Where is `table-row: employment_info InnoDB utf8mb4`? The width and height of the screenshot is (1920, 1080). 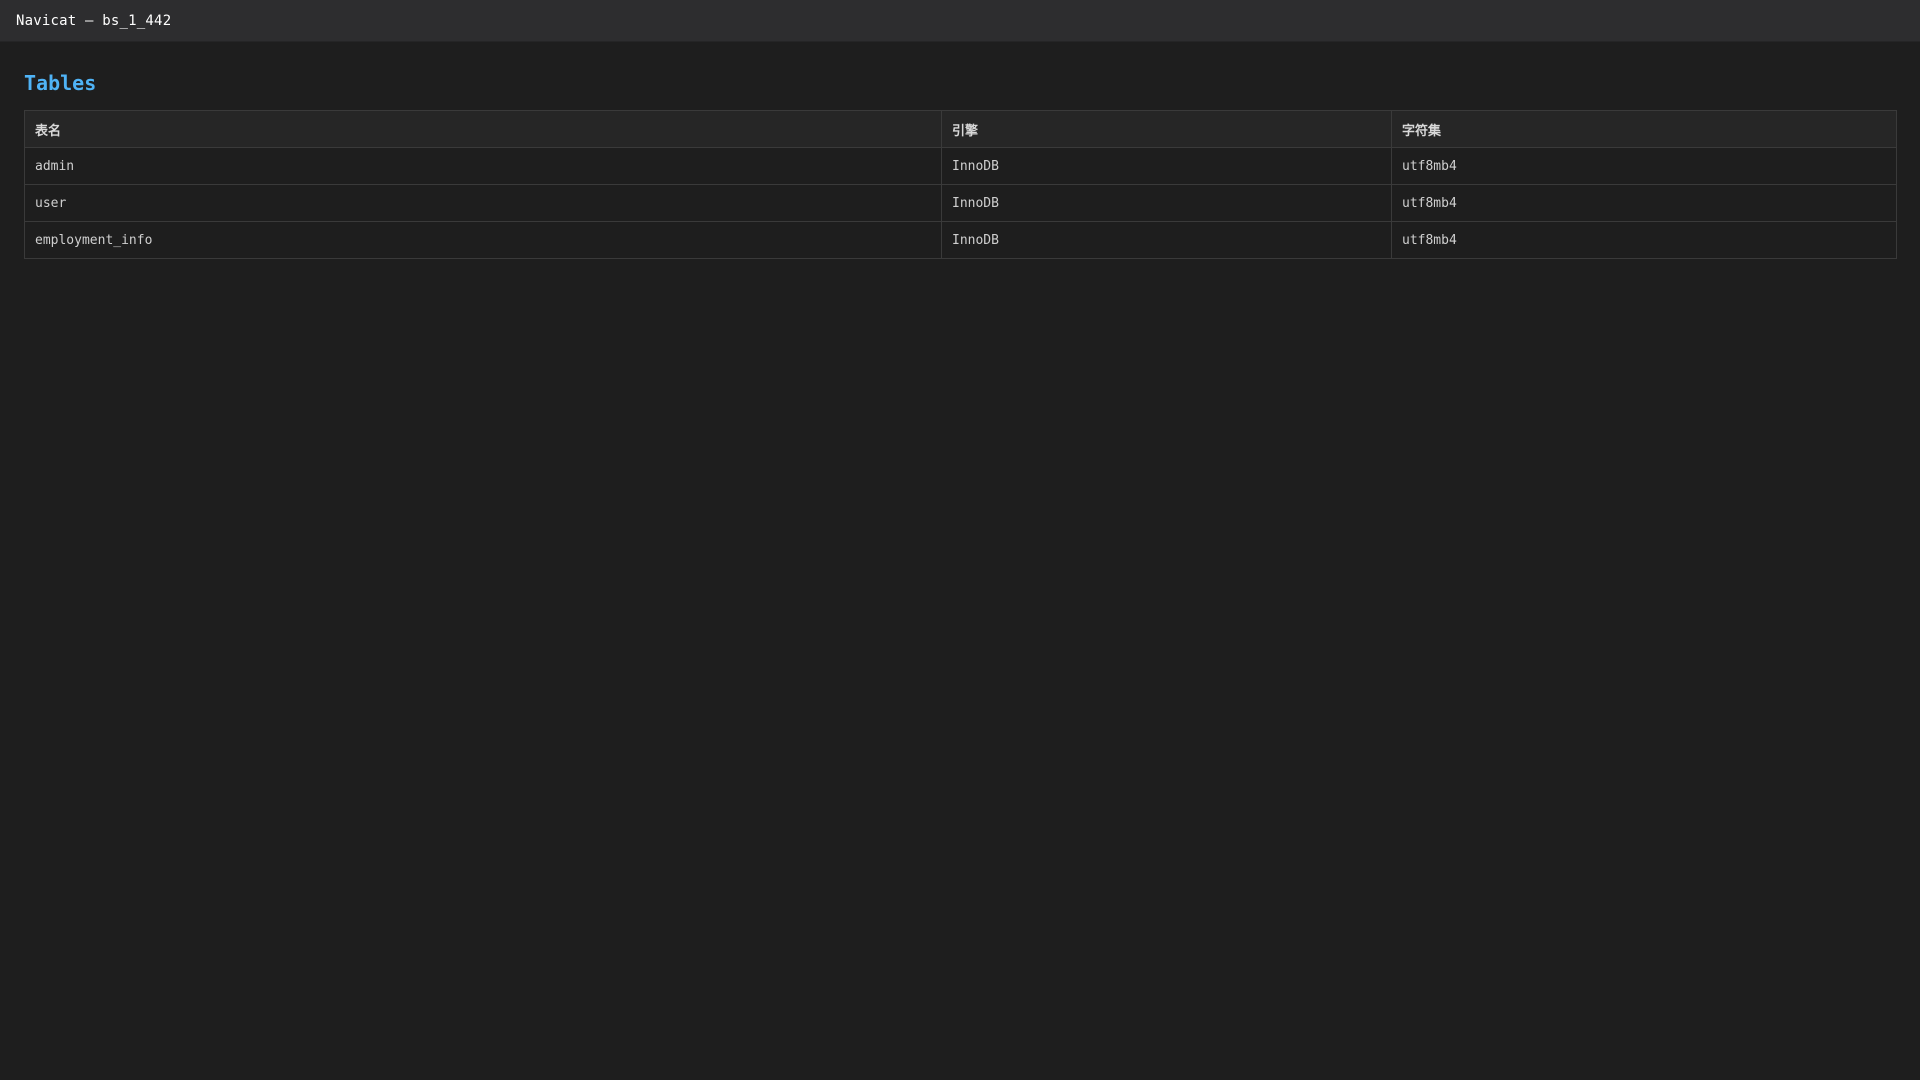
table-row: employment_info InnoDB utf8mb4 is located at coordinates (960, 240).